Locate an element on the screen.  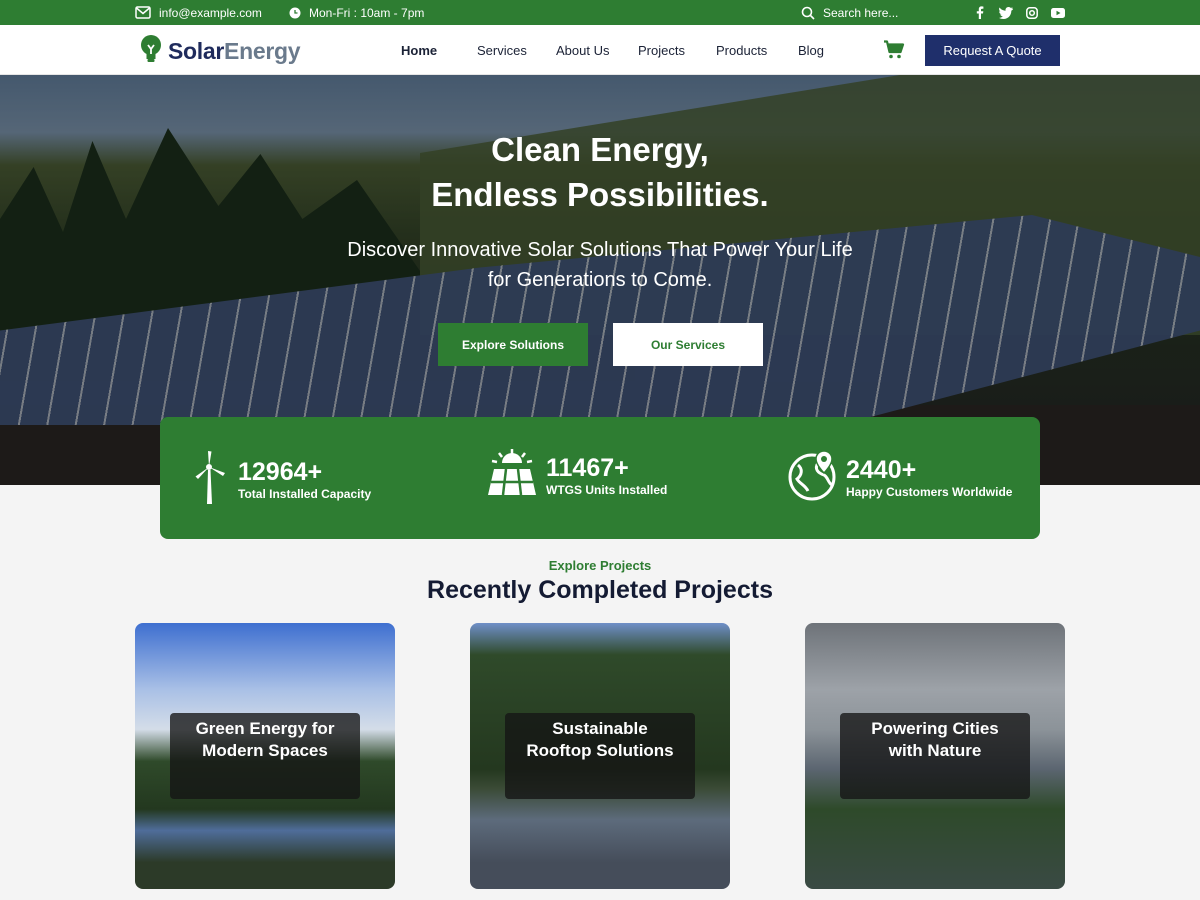
our-services-button: Our Services is located at coordinates (688, 344).